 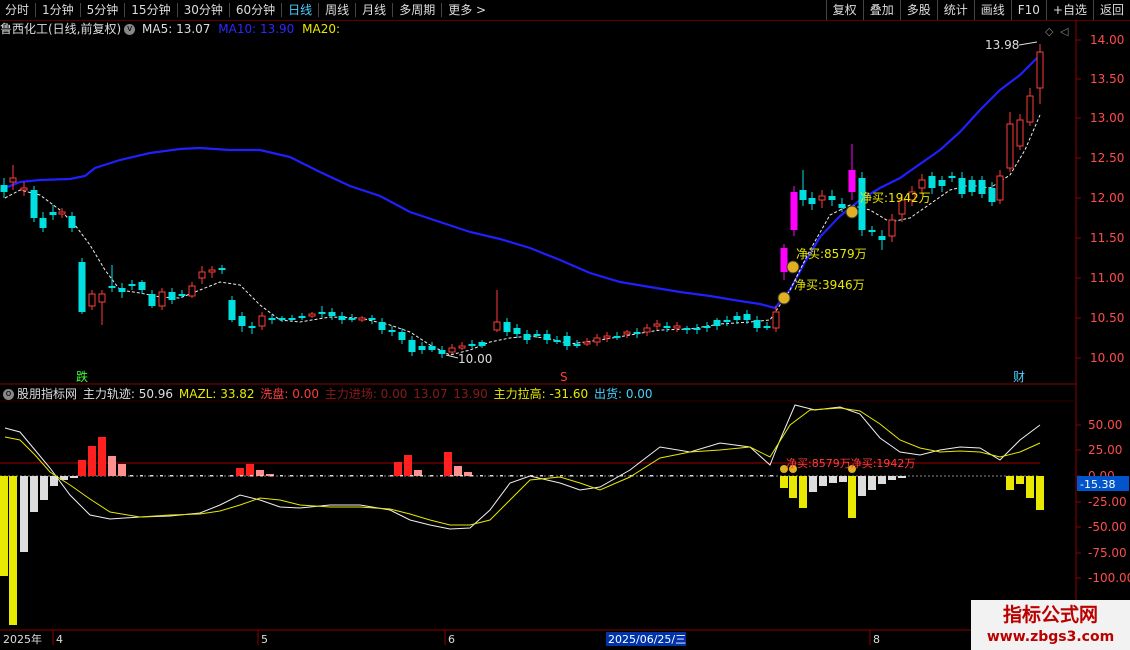 What do you see at coordinates (1064, 31) in the screenshot?
I see `collapse-icon: ◁` at bounding box center [1064, 31].